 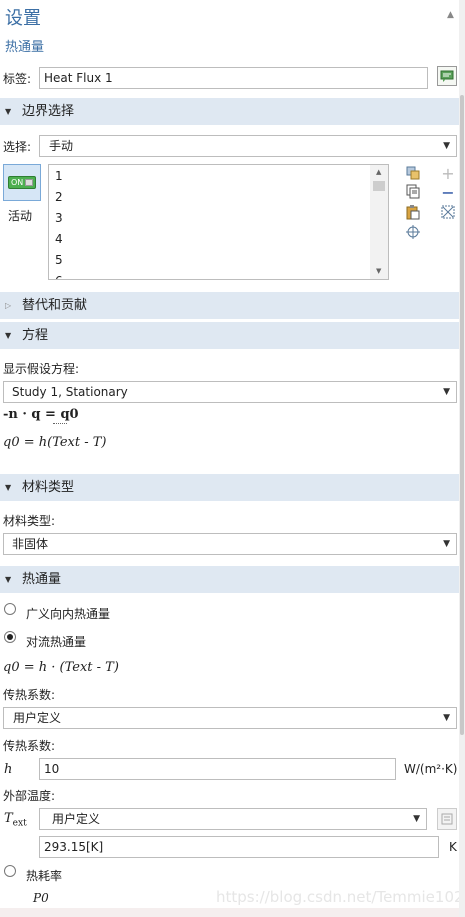 I want to click on clear-selection-icon, so click(x=448, y=212).